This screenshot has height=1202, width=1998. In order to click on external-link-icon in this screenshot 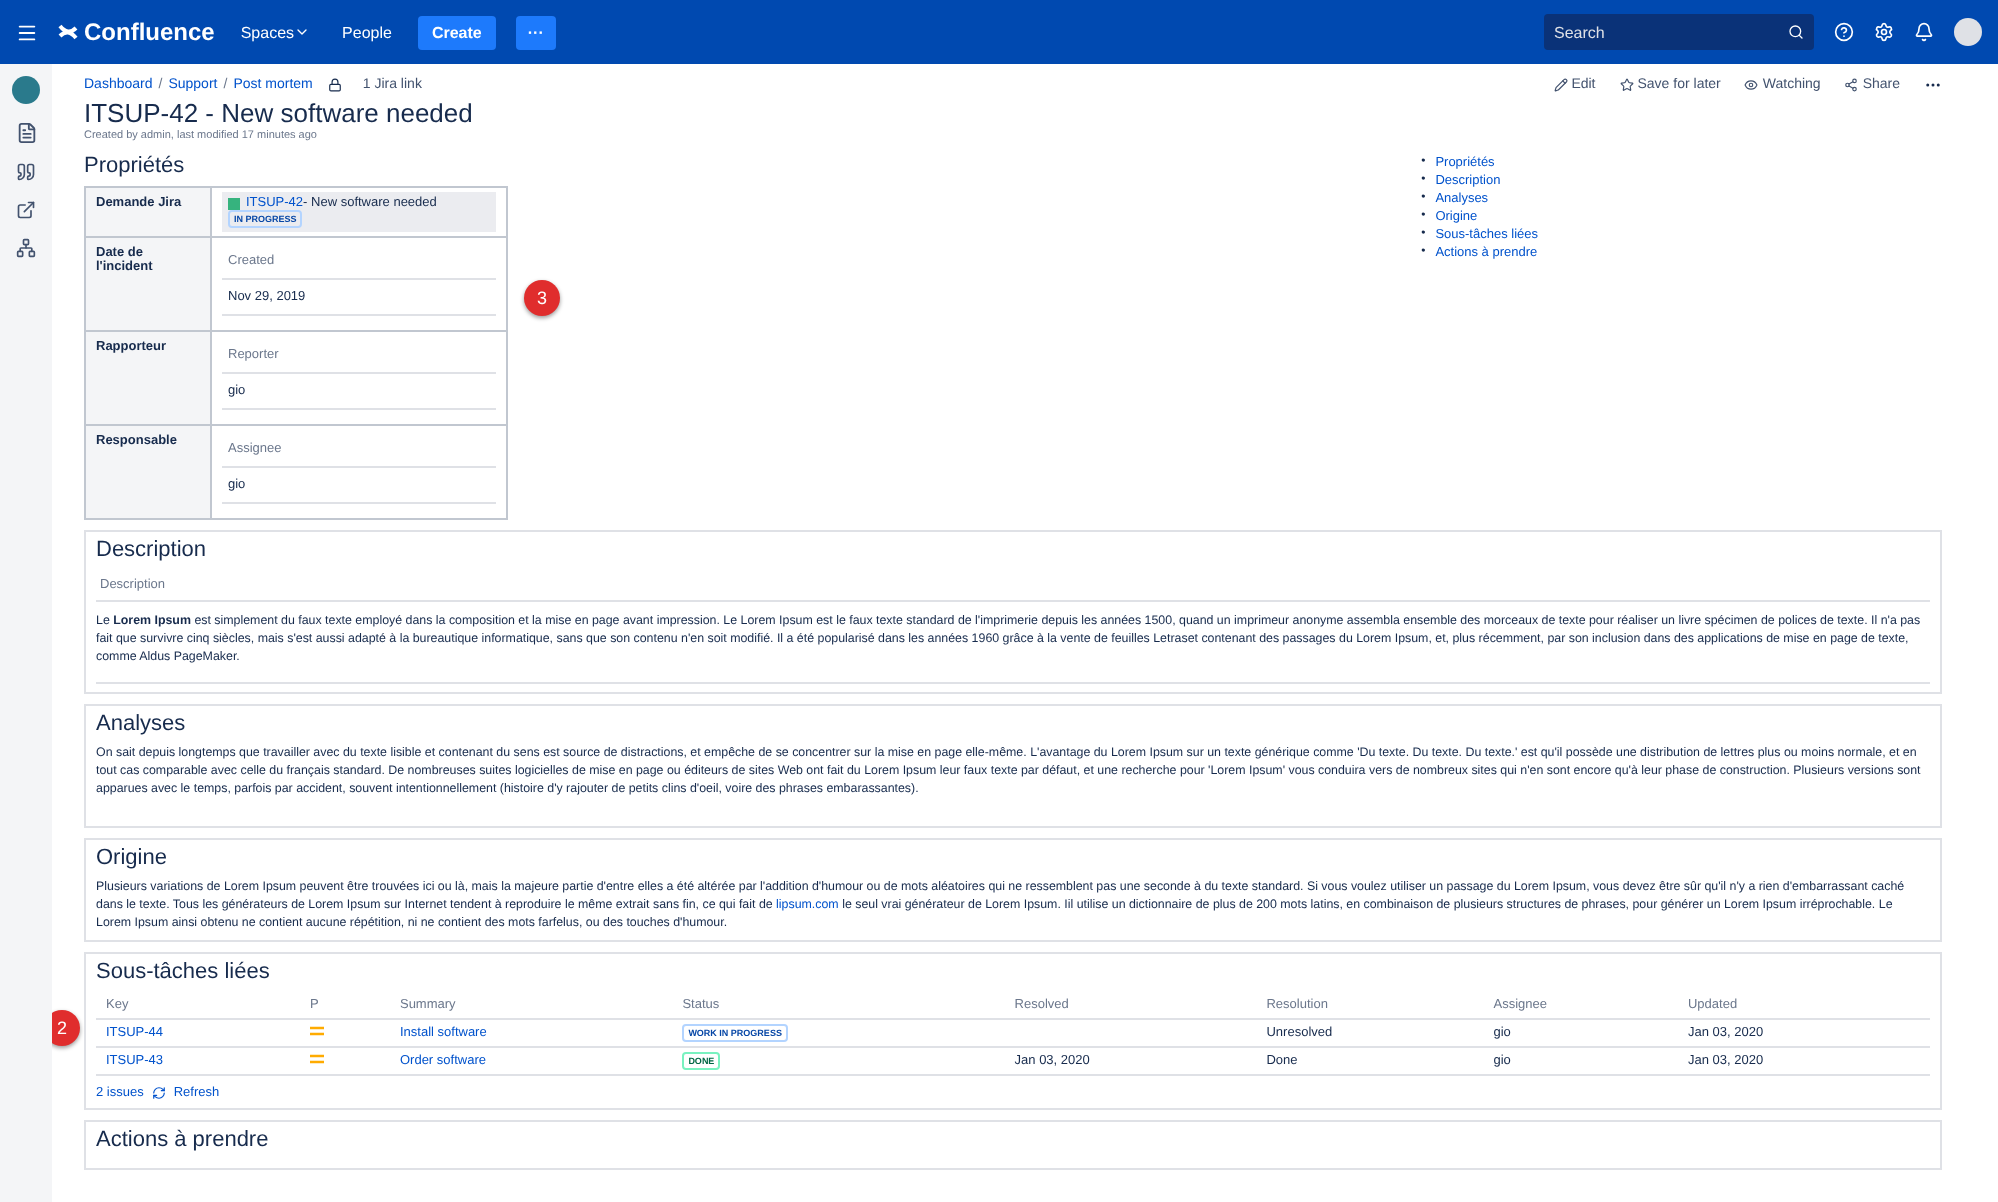, I will do `click(26, 210)`.